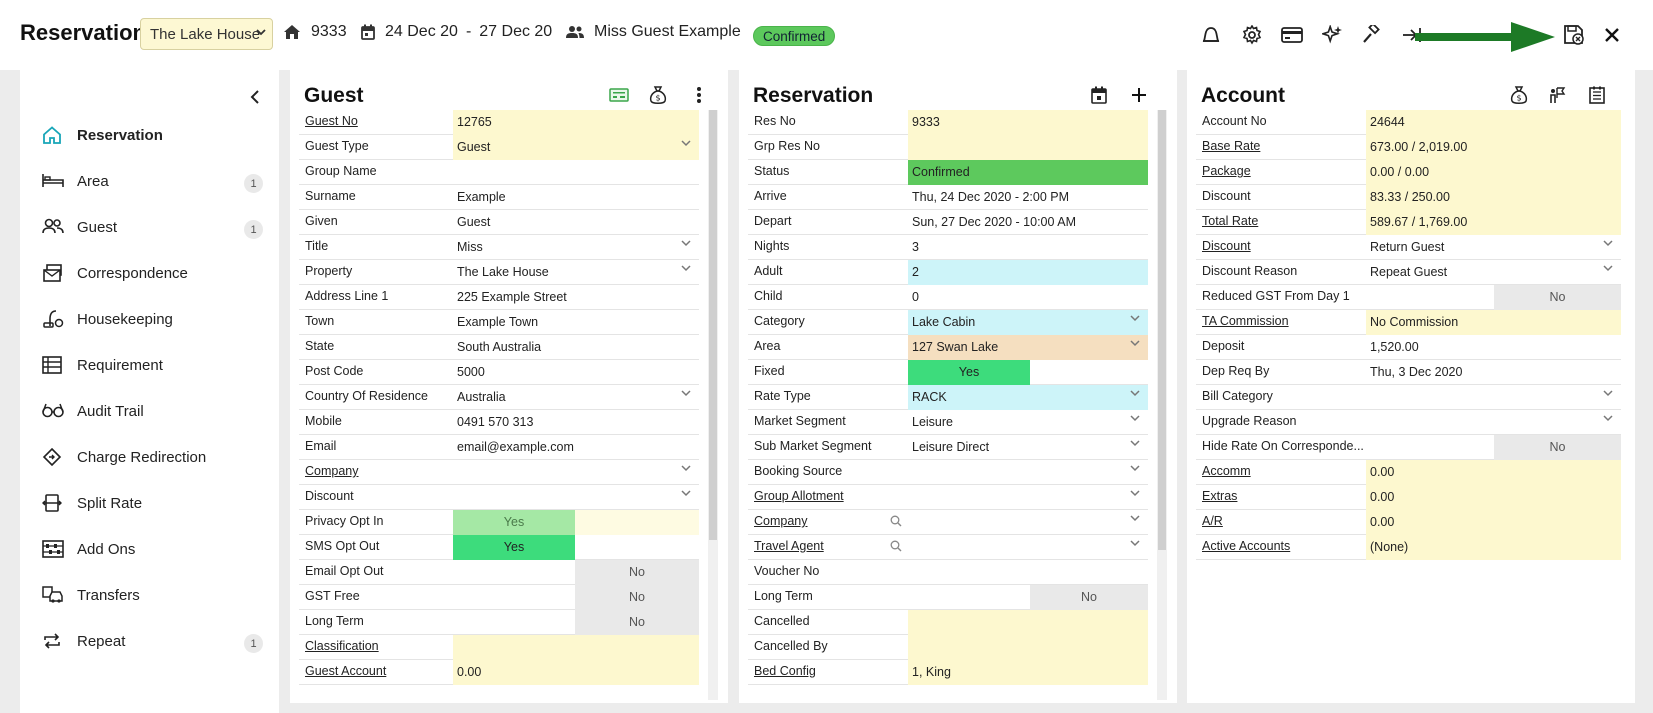 The height and width of the screenshot is (713, 1653). I want to click on field-value: 2, so click(1028, 272).